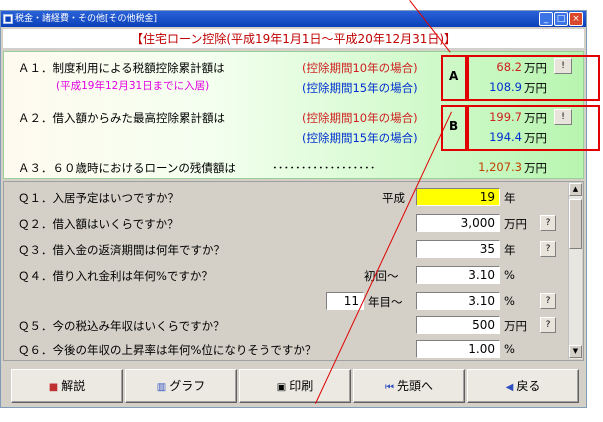 The image size is (603, 422). I want to click on print-button: ▣ 印刷, so click(295, 386).